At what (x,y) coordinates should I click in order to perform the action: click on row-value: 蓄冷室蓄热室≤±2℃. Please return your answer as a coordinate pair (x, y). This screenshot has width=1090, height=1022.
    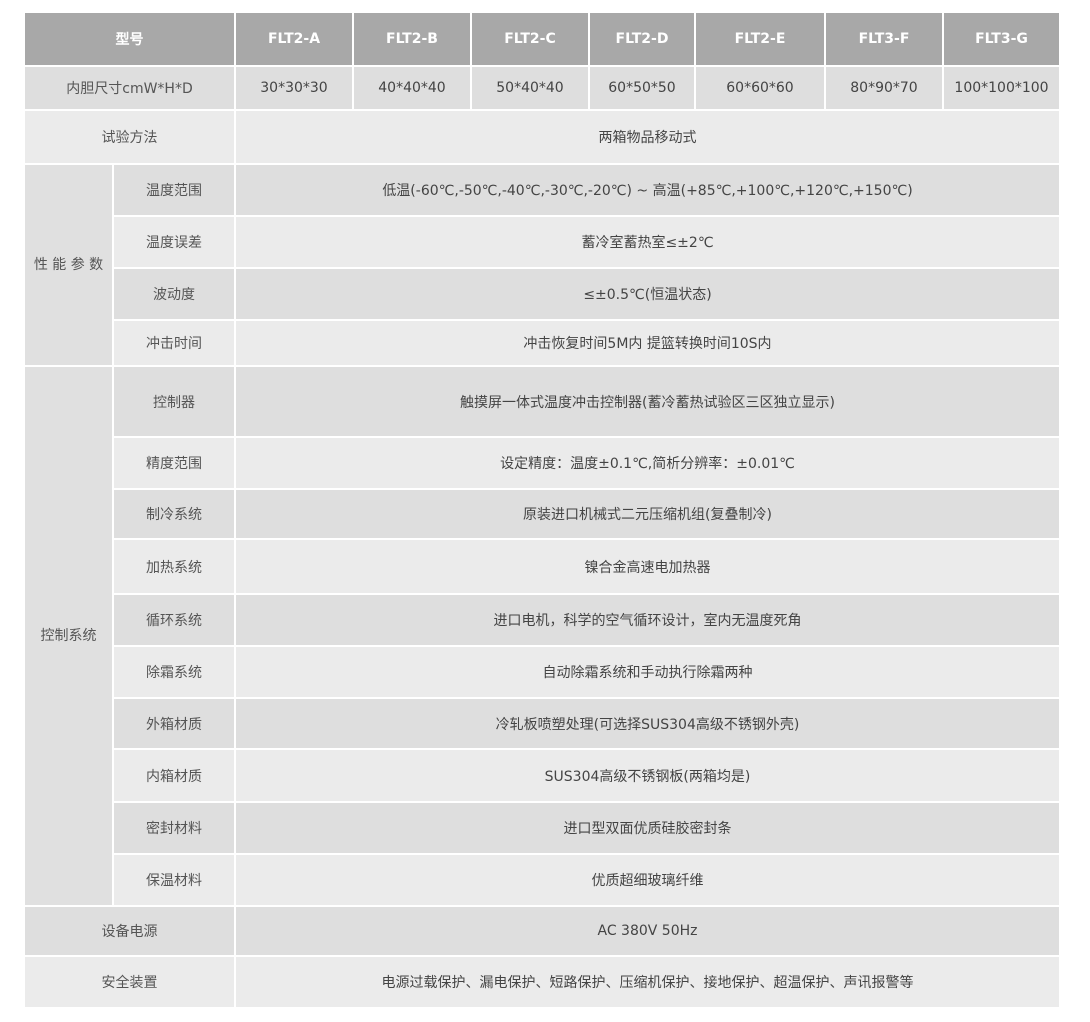
    Looking at the image, I should click on (647, 242).